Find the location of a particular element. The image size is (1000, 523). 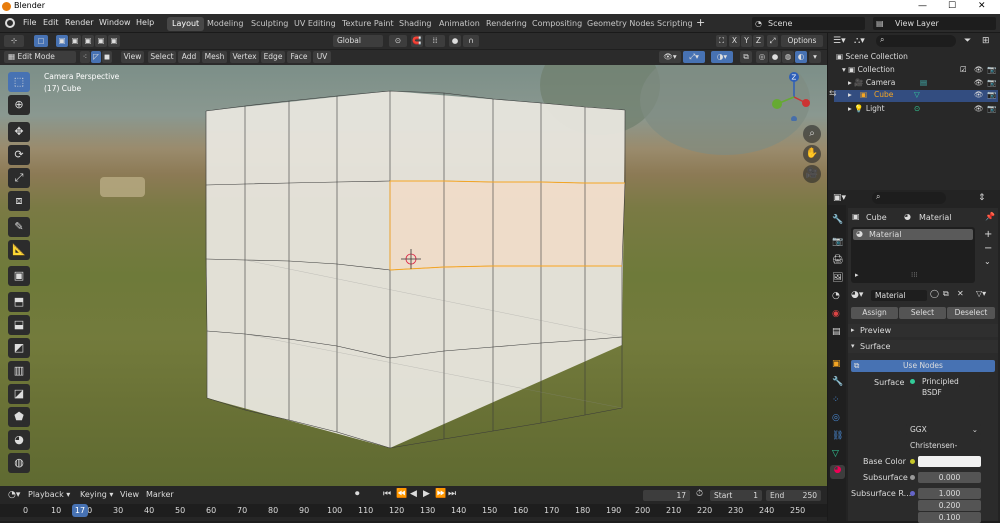

slot-specials-icon: ⌄ is located at coordinates (987, 261).